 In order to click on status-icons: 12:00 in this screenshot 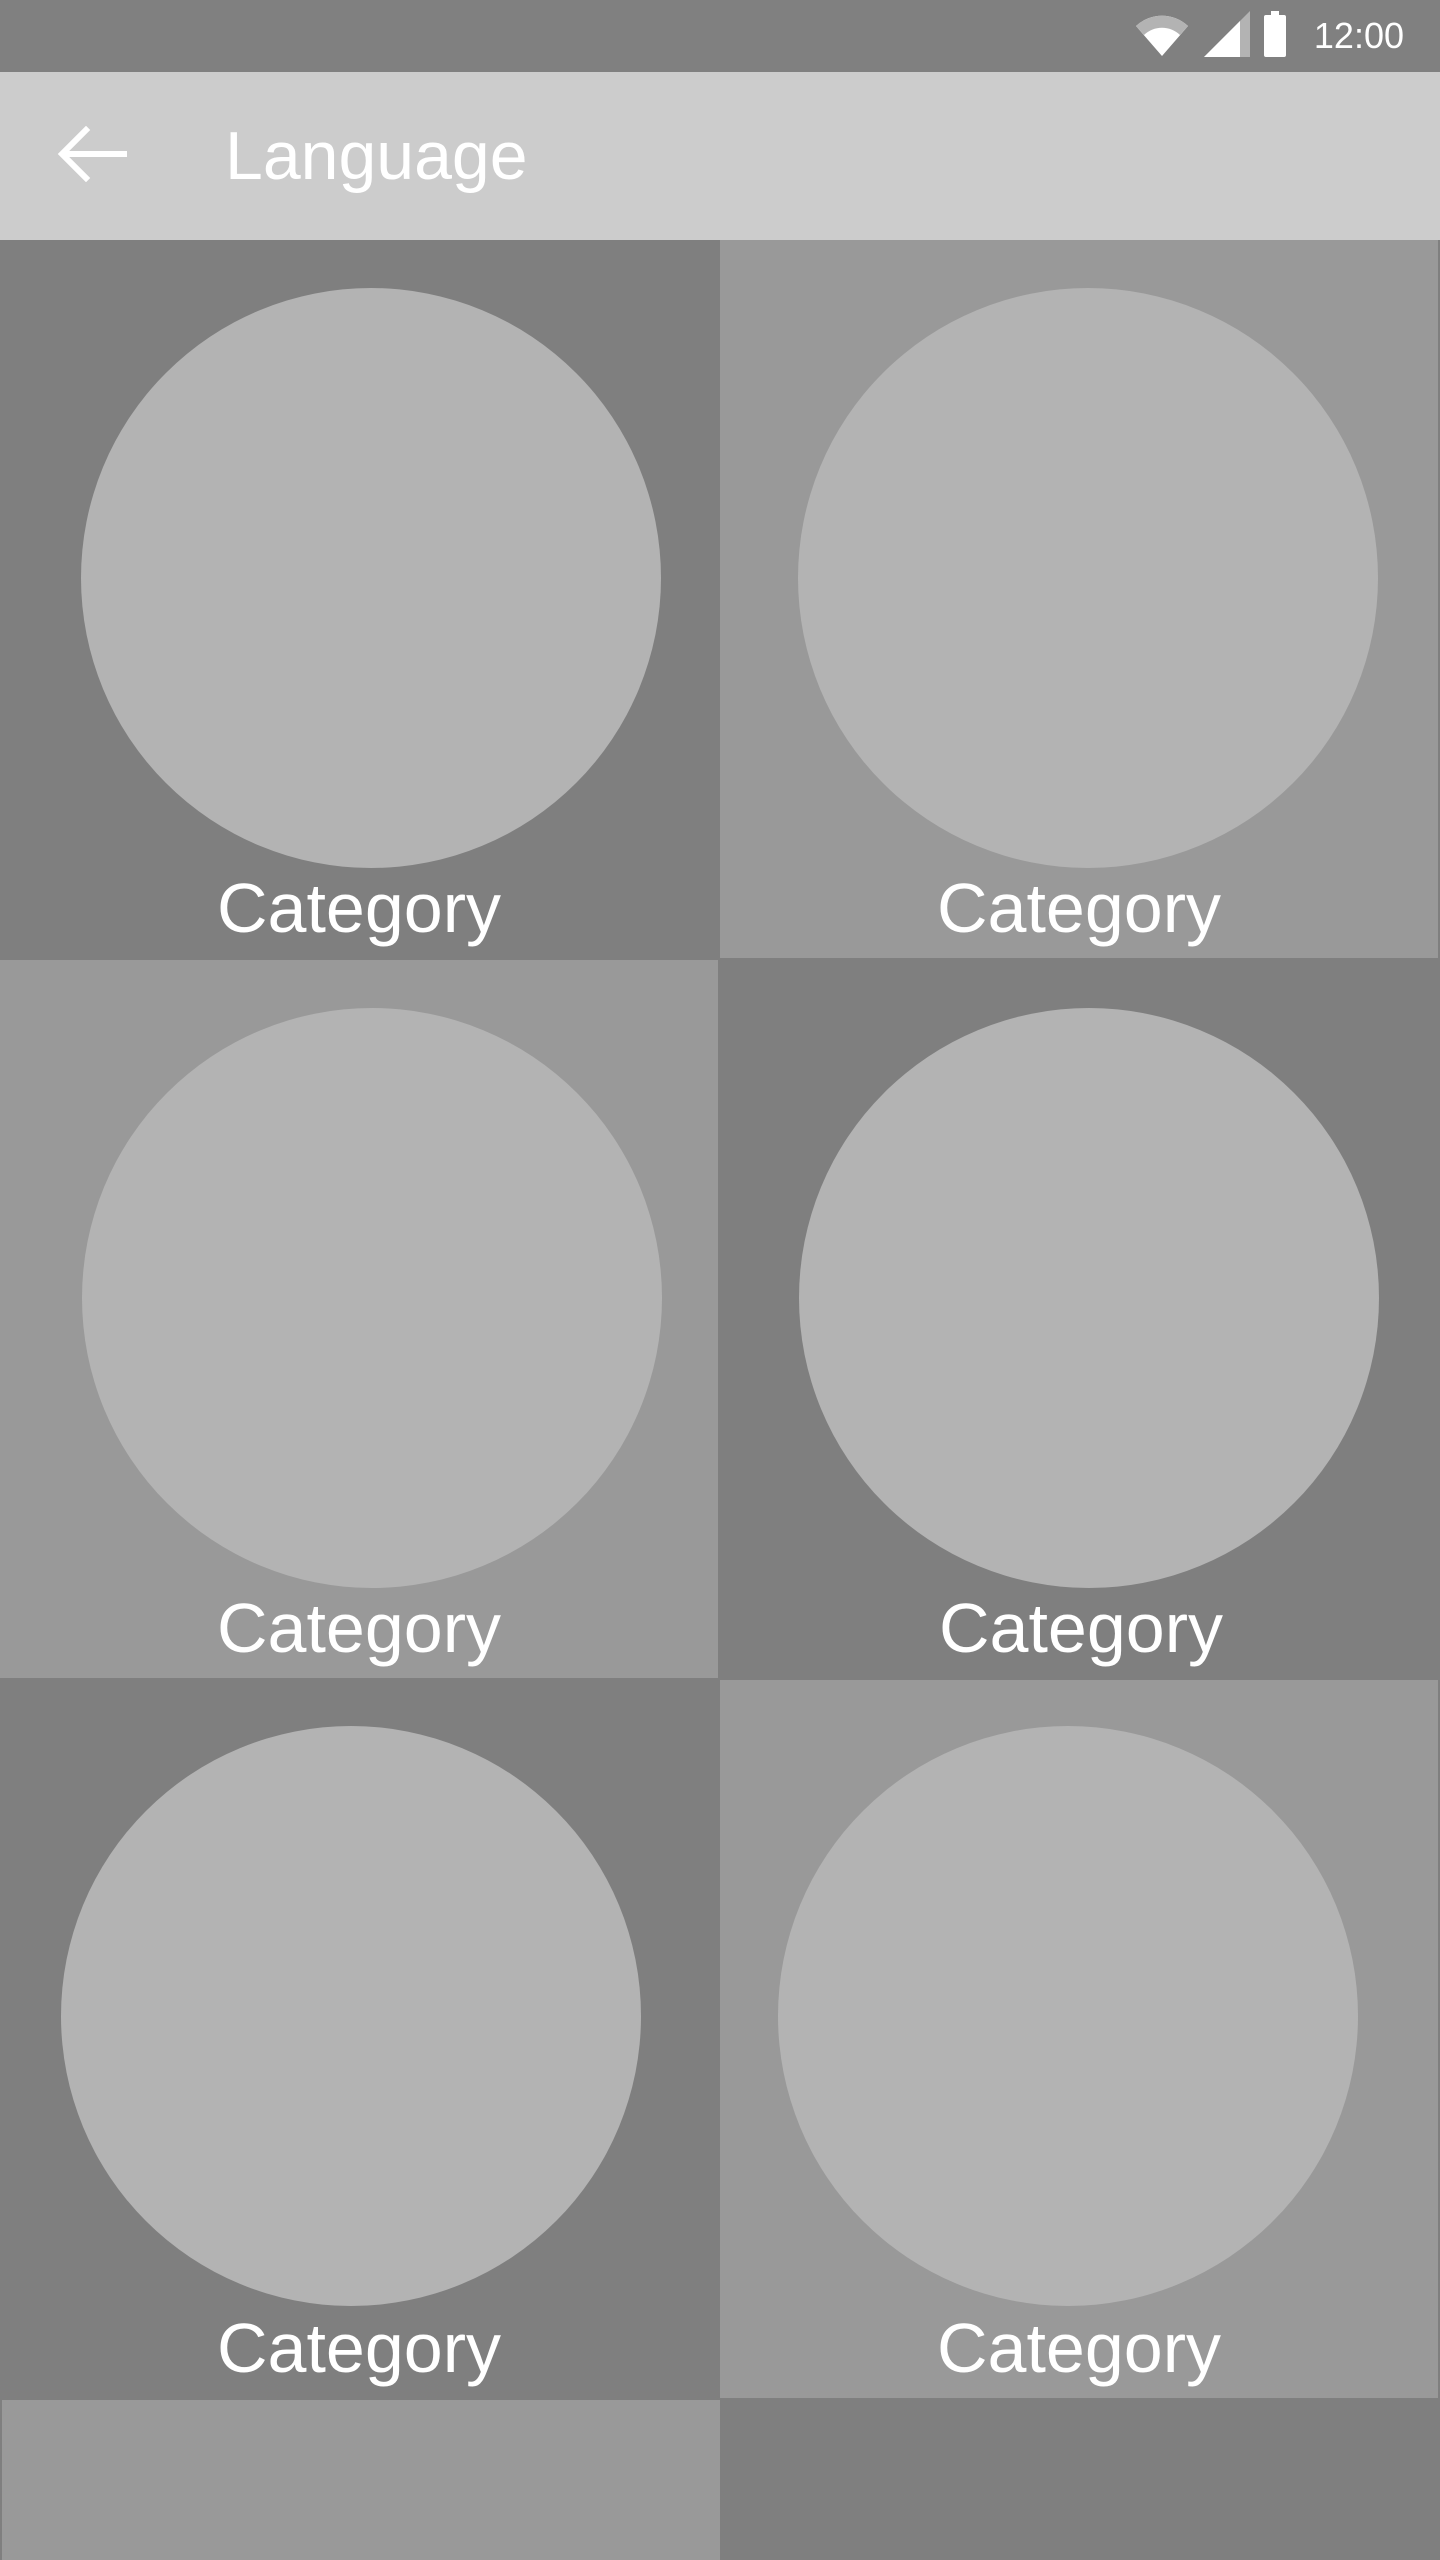, I will do `click(1269, 36)`.